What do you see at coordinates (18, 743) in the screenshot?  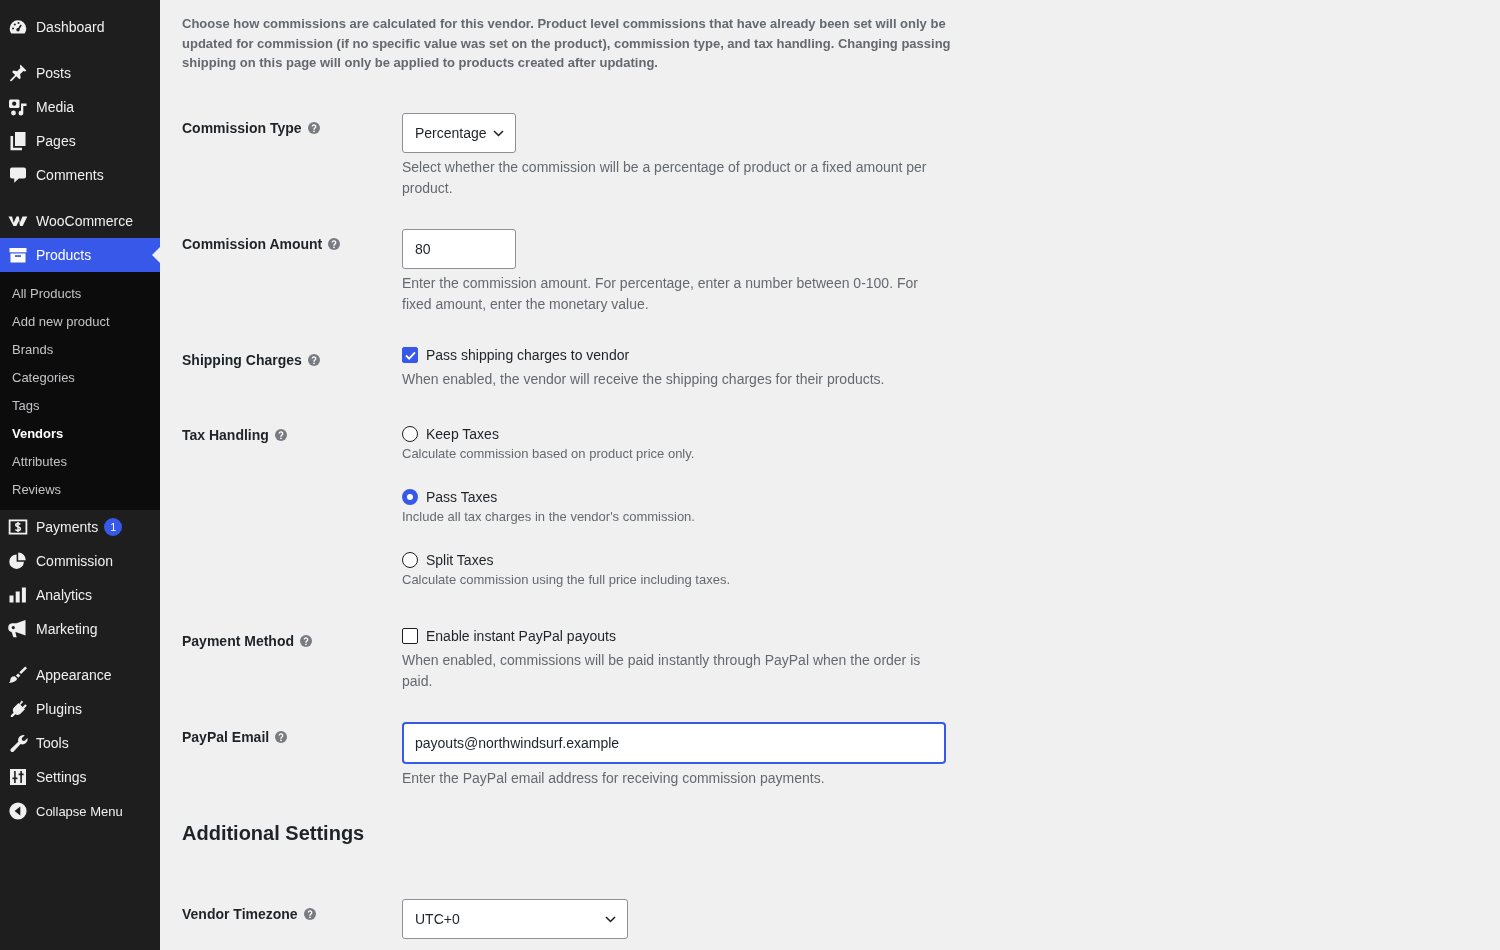 I see `wrench-icon` at bounding box center [18, 743].